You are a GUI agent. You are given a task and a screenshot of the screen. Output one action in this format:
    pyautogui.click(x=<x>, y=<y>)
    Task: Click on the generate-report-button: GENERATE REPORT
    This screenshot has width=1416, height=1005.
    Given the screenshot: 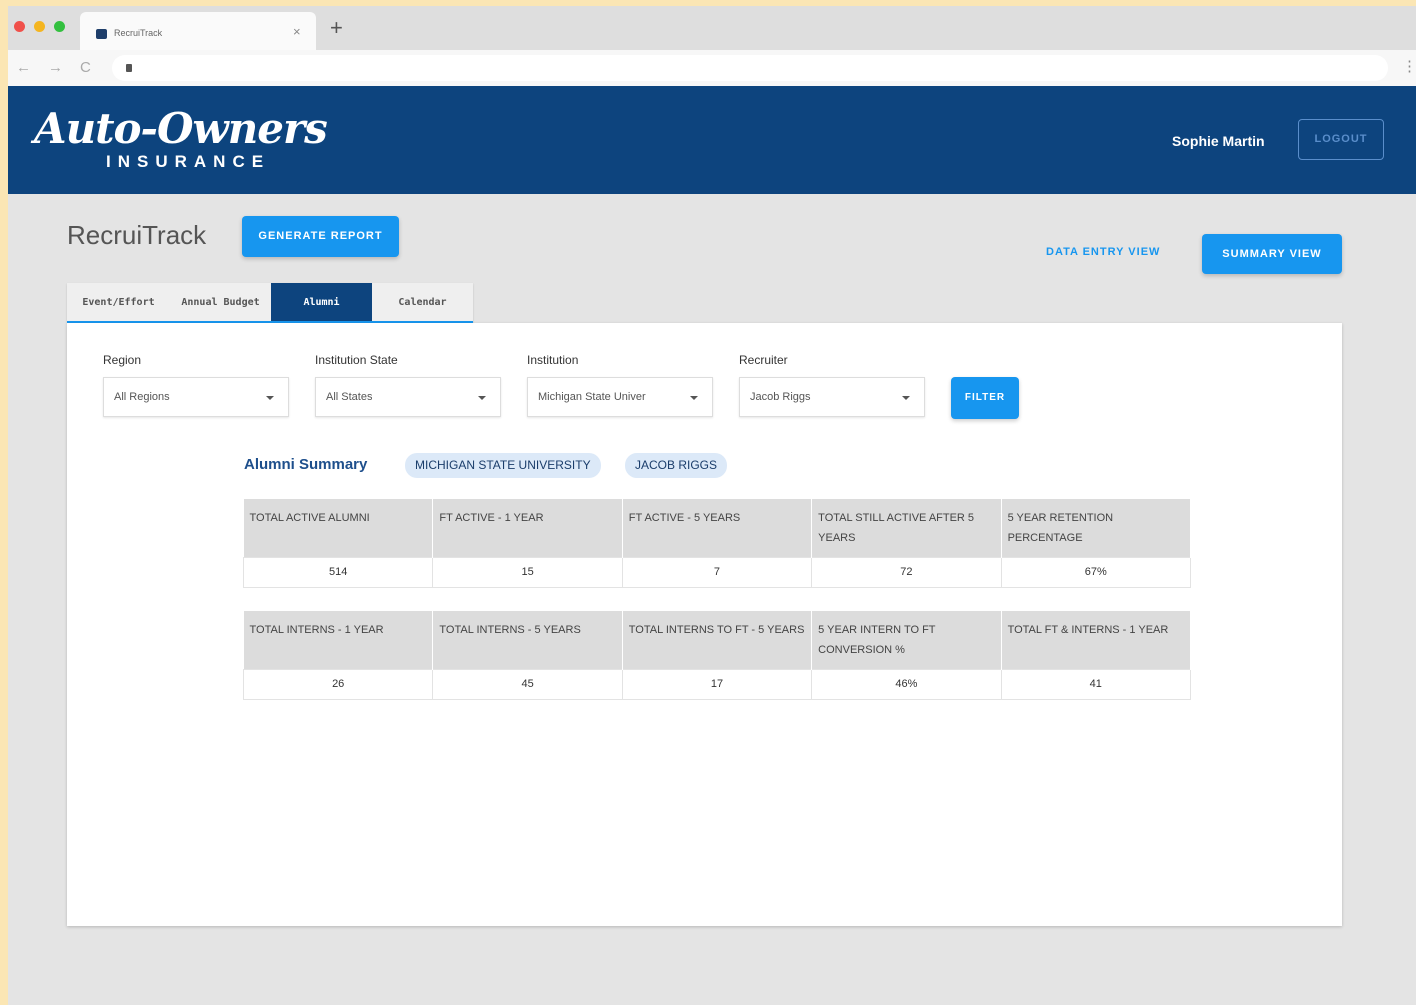 What is the action you would take?
    pyautogui.click(x=320, y=236)
    